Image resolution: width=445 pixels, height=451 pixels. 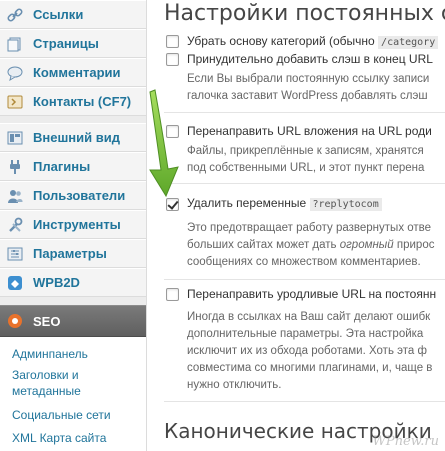 I want to click on option-description: нужно отключить., so click(x=234, y=385).